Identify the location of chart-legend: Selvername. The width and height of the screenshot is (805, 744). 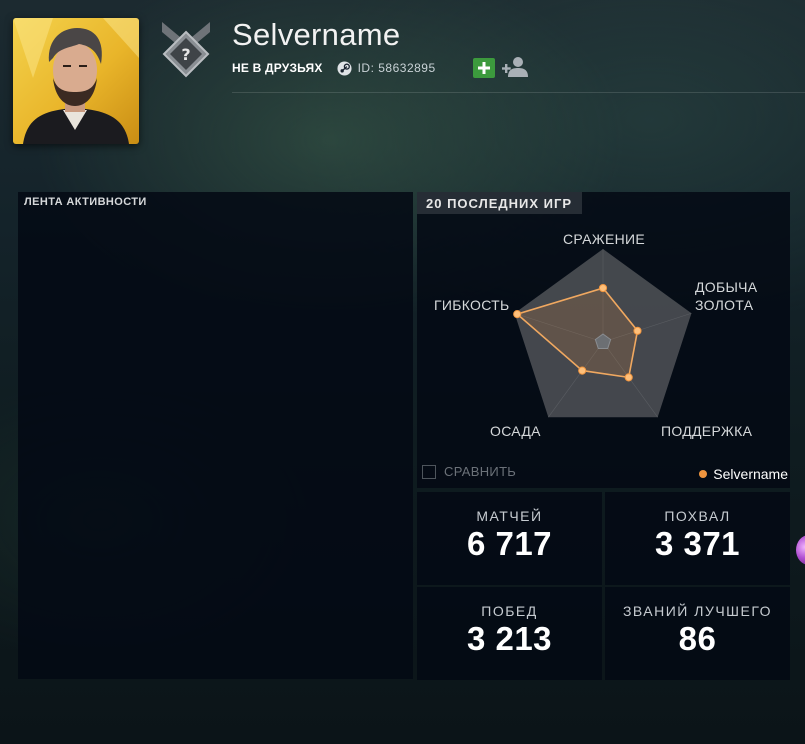
(743, 474).